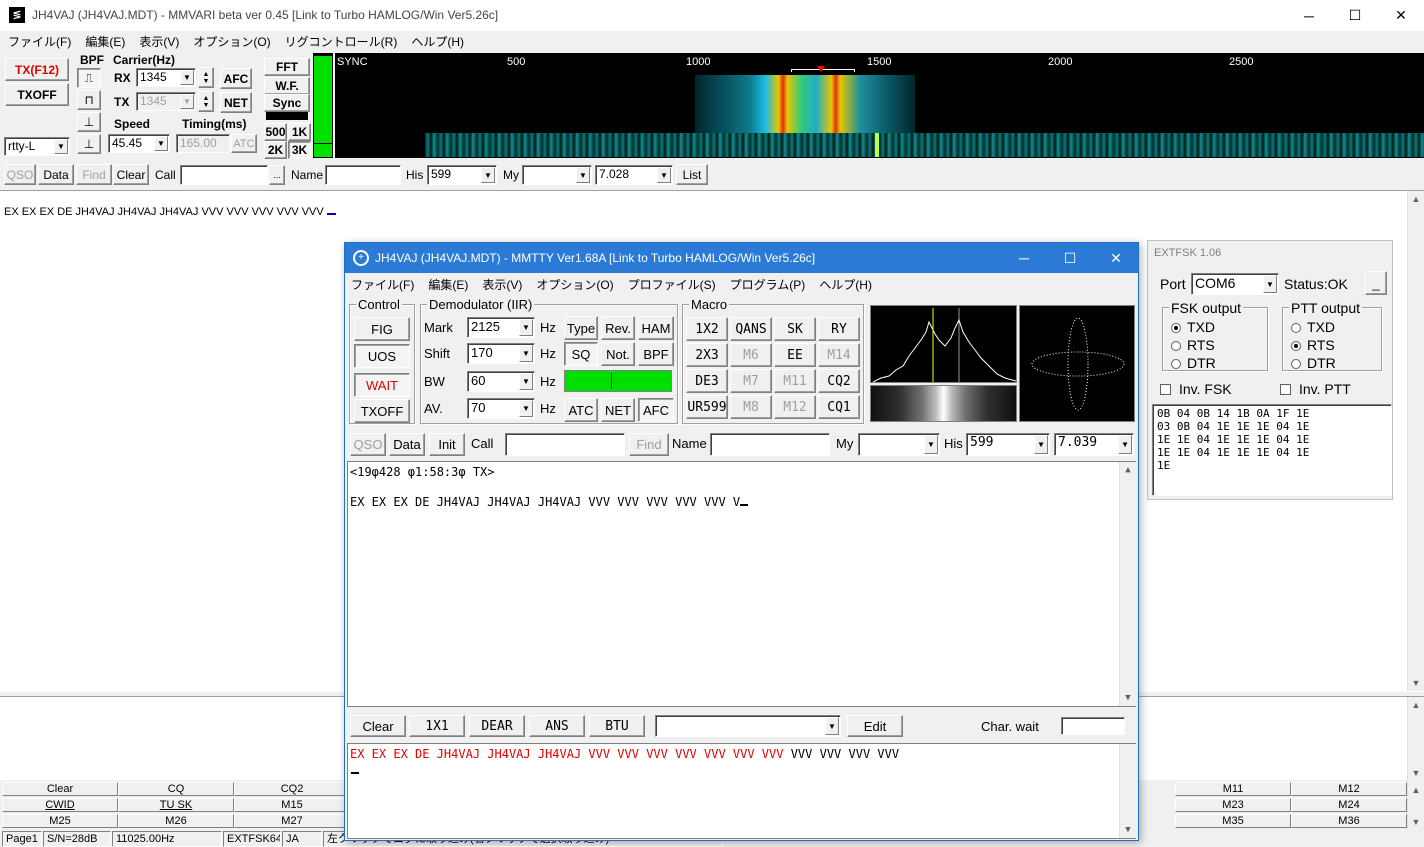 The image size is (1424, 847). Describe the element at coordinates (1415, 739) in the screenshot. I see `main-tx-scrollbar: ▲ ▼` at that location.